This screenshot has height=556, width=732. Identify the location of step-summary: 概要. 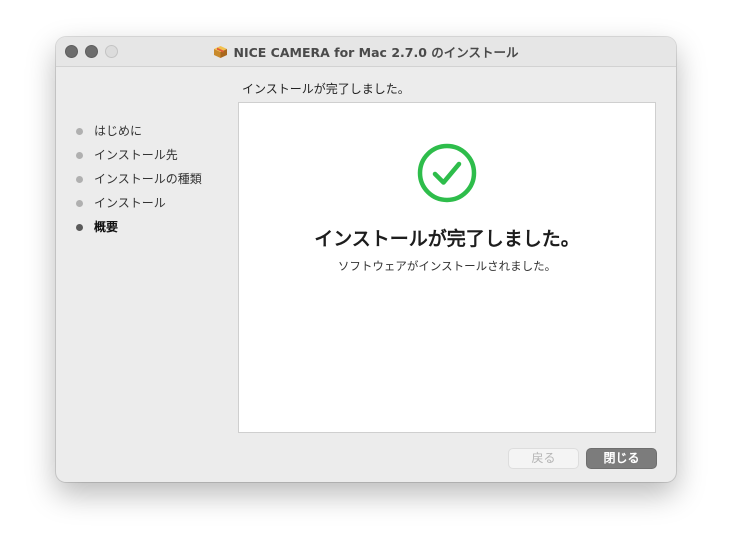
(139, 231).